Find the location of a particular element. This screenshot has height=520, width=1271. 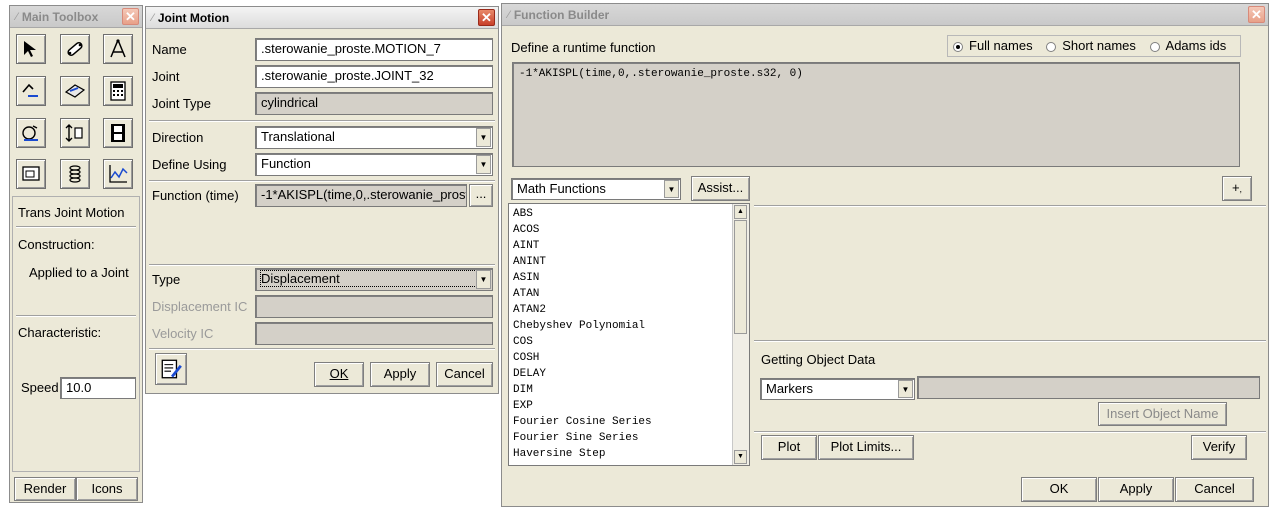

spring-tool-button is located at coordinates (75, 174).